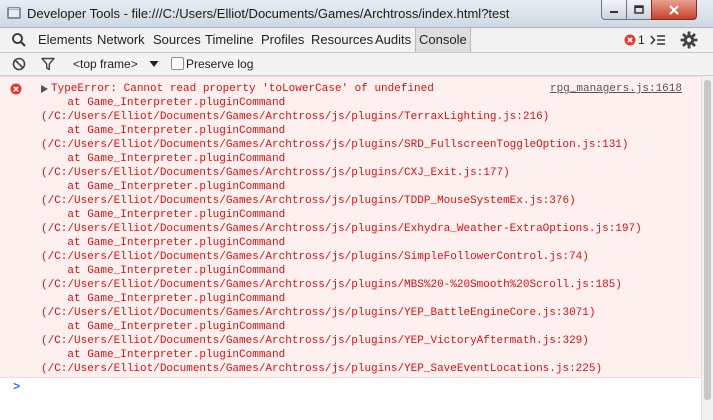 The width and height of the screenshot is (713, 420). What do you see at coordinates (707, 240) in the screenshot?
I see `scrollbar-thumb` at bounding box center [707, 240].